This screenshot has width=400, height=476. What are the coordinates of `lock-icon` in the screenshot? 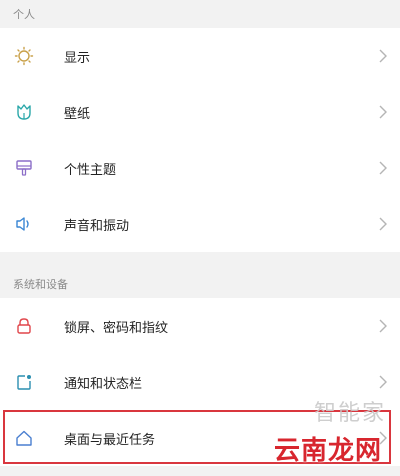 It's located at (24, 326).